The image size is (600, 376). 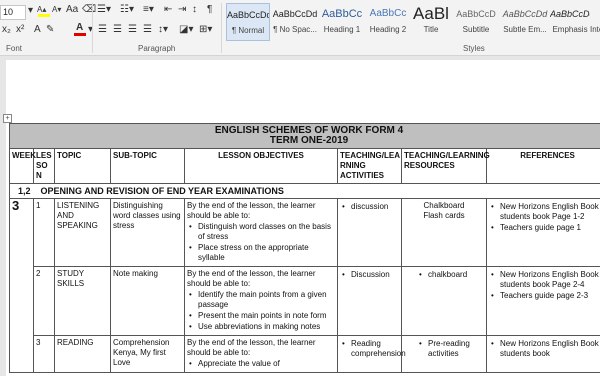 What do you see at coordinates (6, 30) in the screenshot?
I see `subscript-icon: x₂` at bounding box center [6, 30].